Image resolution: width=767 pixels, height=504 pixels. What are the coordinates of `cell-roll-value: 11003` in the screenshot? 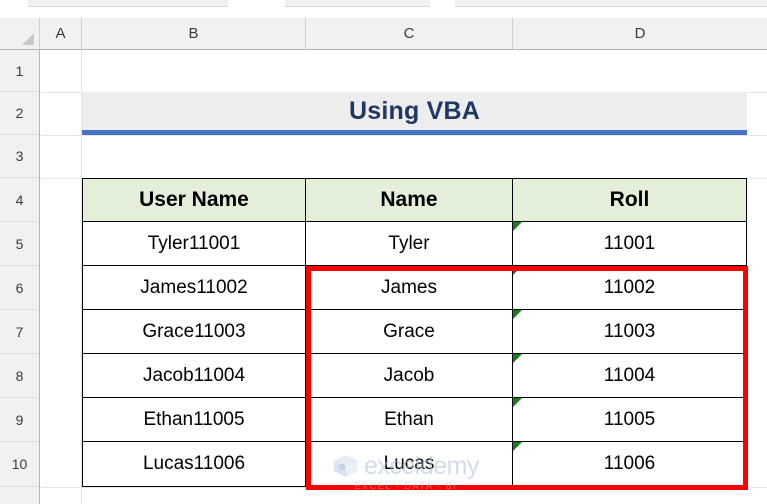 It's located at (629, 331).